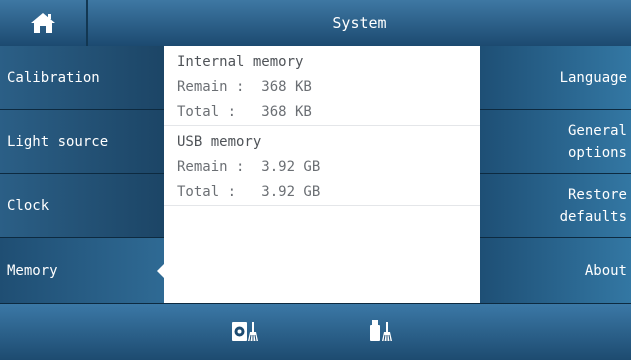 The width and height of the screenshot is (631, 360). I want to click on internal-memory-title: Internal memory, so click(240, 62).